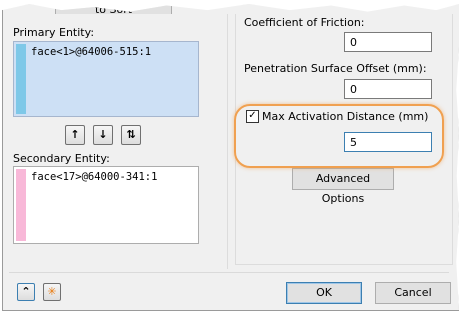 The width and height of the screenshot is (468, 318). What do you see at coordinates (304, 22) in the screenshot?
I see `friction-label: Coefficient of Friction:` at bounding box center [304, 22].